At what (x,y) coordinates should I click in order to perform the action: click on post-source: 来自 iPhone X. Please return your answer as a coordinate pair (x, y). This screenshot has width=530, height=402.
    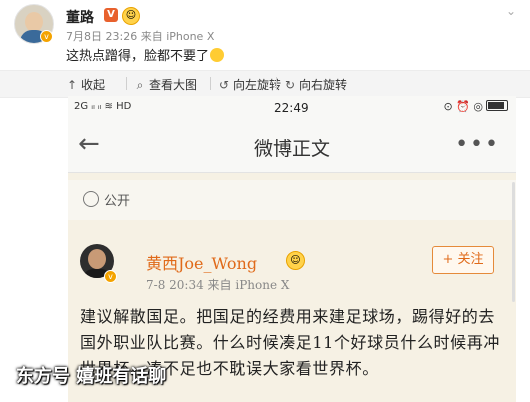
    Looking at the image, I should click on (177, 36).